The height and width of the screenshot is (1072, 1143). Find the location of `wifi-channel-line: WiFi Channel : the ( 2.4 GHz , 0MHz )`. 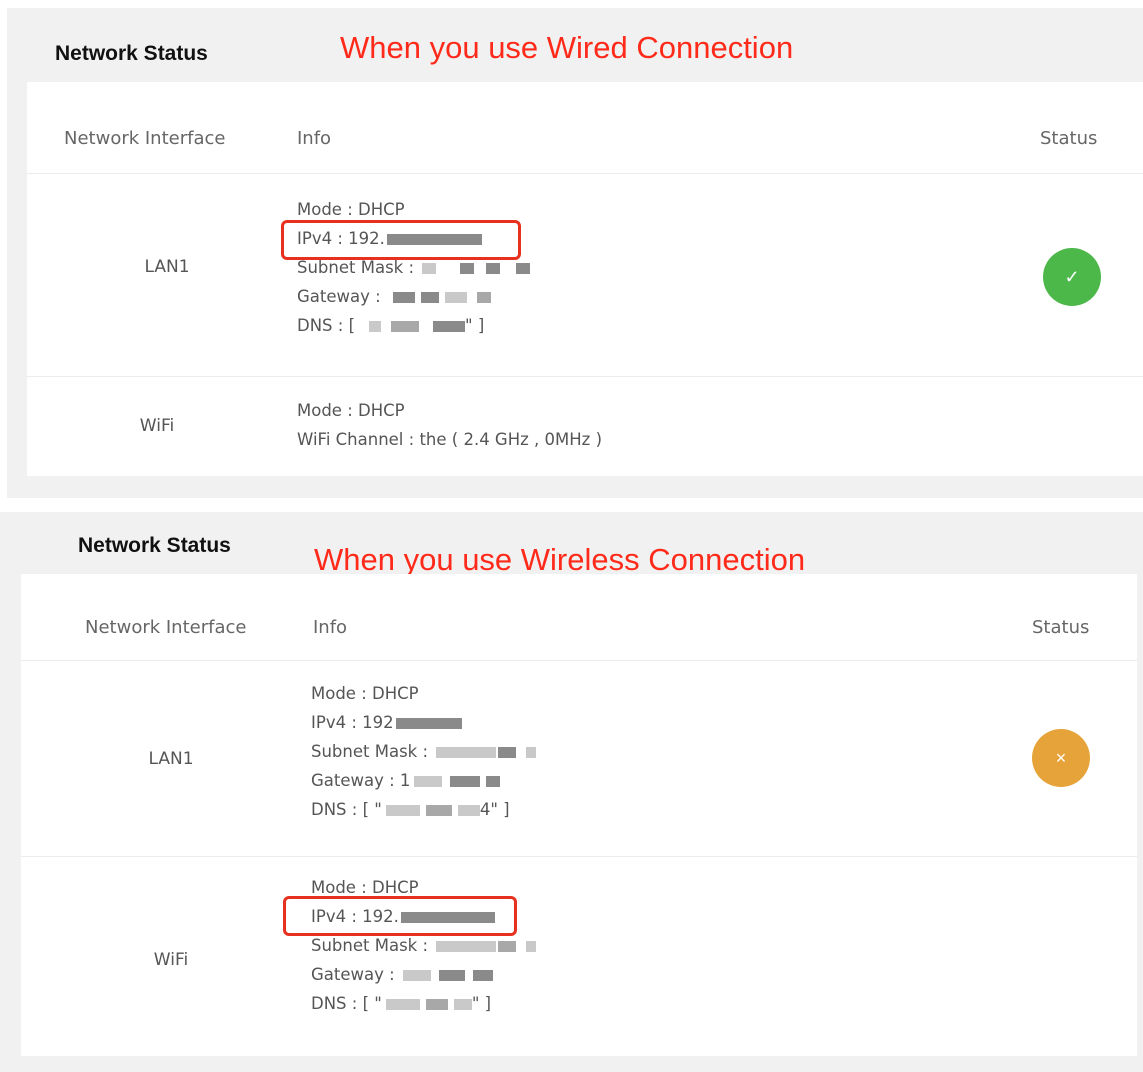

wifi-channel-line: WiFi Channel : the ( 2.4 GHz , 0MHz ) is located at coordinates (449, 439).